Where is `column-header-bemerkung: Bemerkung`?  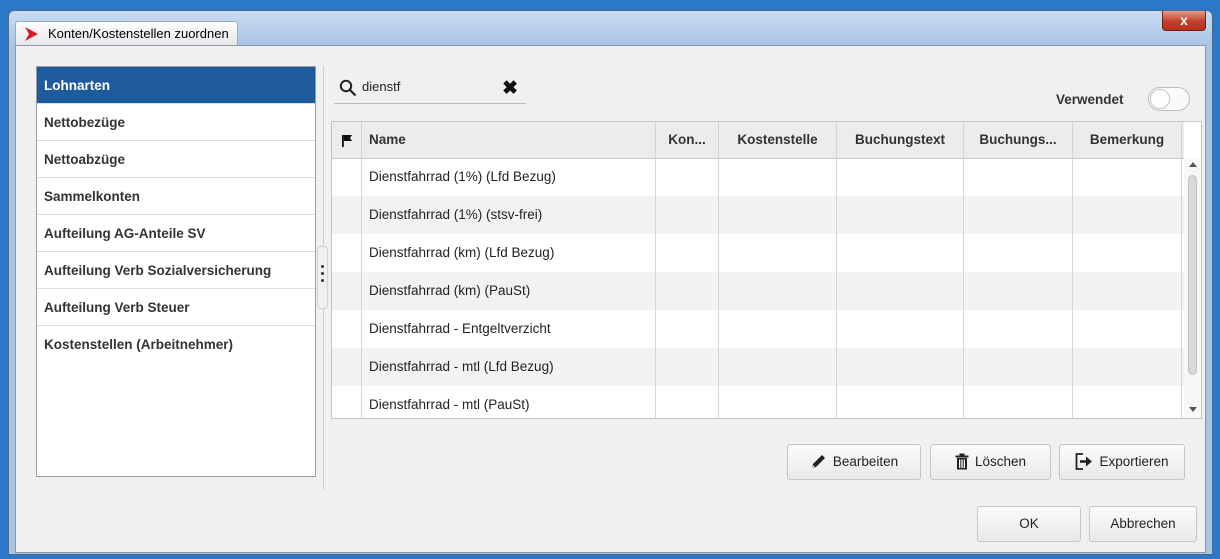
column-header-bemerkung: Bemerkung is located at coordinates (1127, 140).